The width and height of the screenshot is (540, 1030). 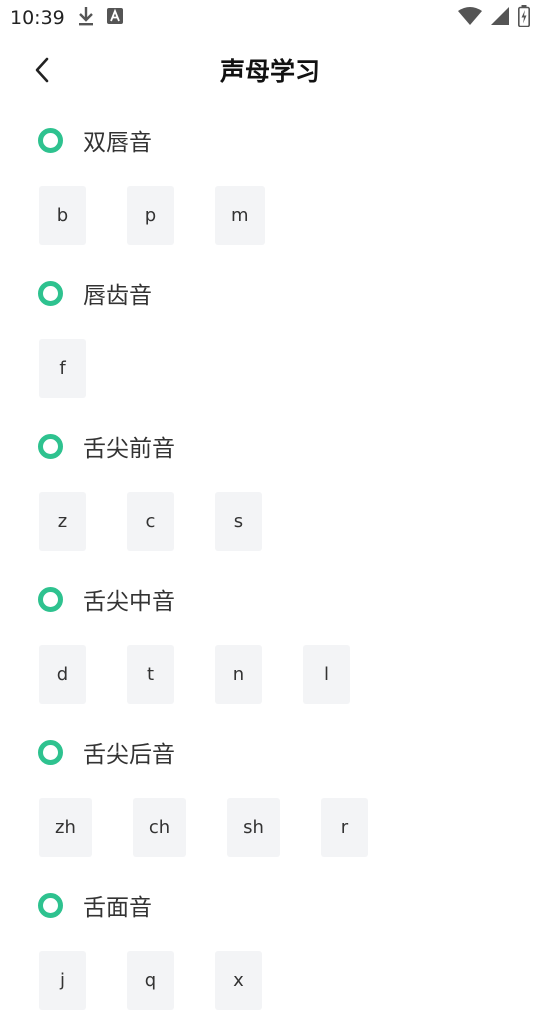 I want to click on key-row: z c s, so click(x=270, y=522).